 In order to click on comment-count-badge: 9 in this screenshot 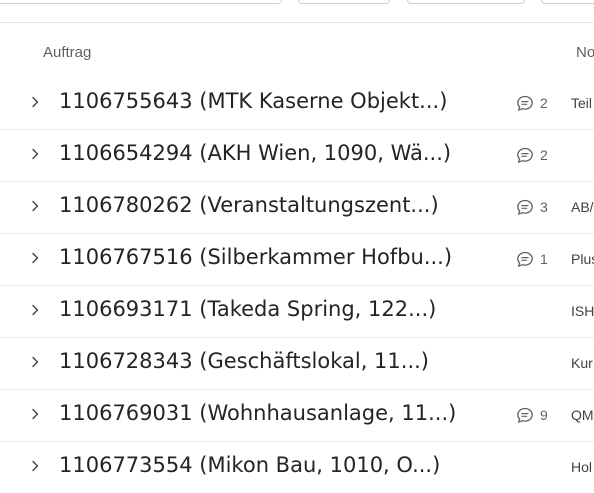, I will do `click(532, 415)`.